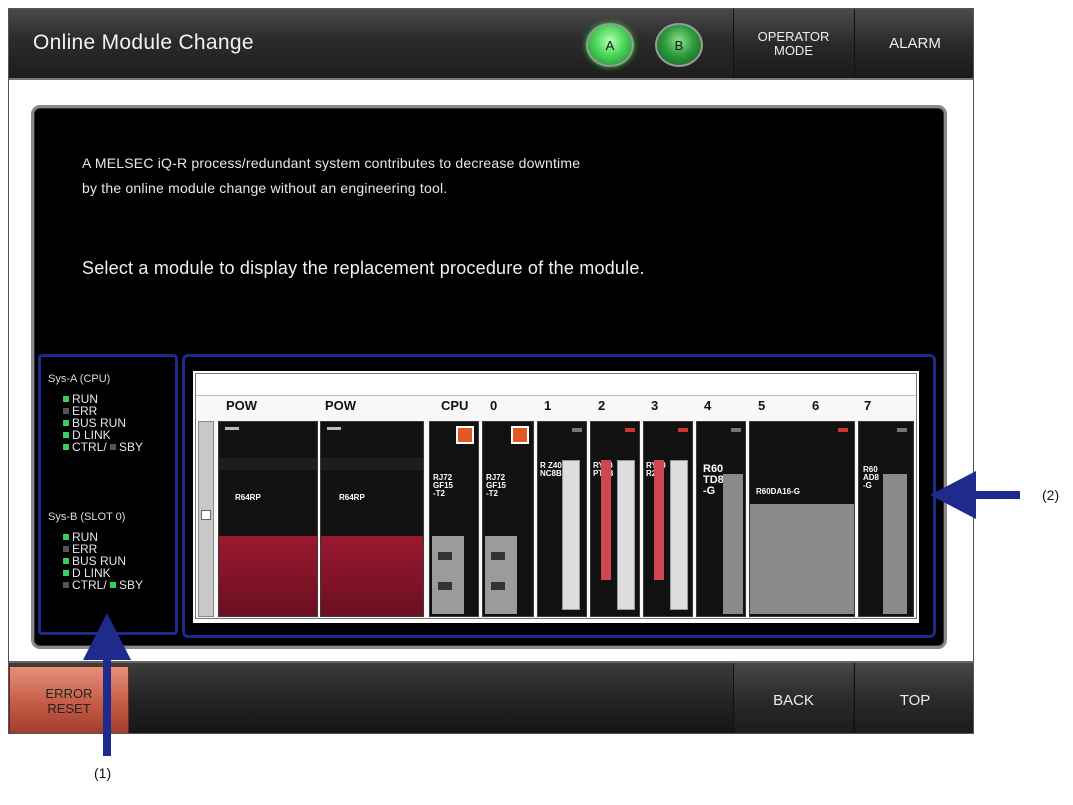 This screenshot has width=1073, height=805. I want to click on callout-label-2: (2), so click(1051, 495).